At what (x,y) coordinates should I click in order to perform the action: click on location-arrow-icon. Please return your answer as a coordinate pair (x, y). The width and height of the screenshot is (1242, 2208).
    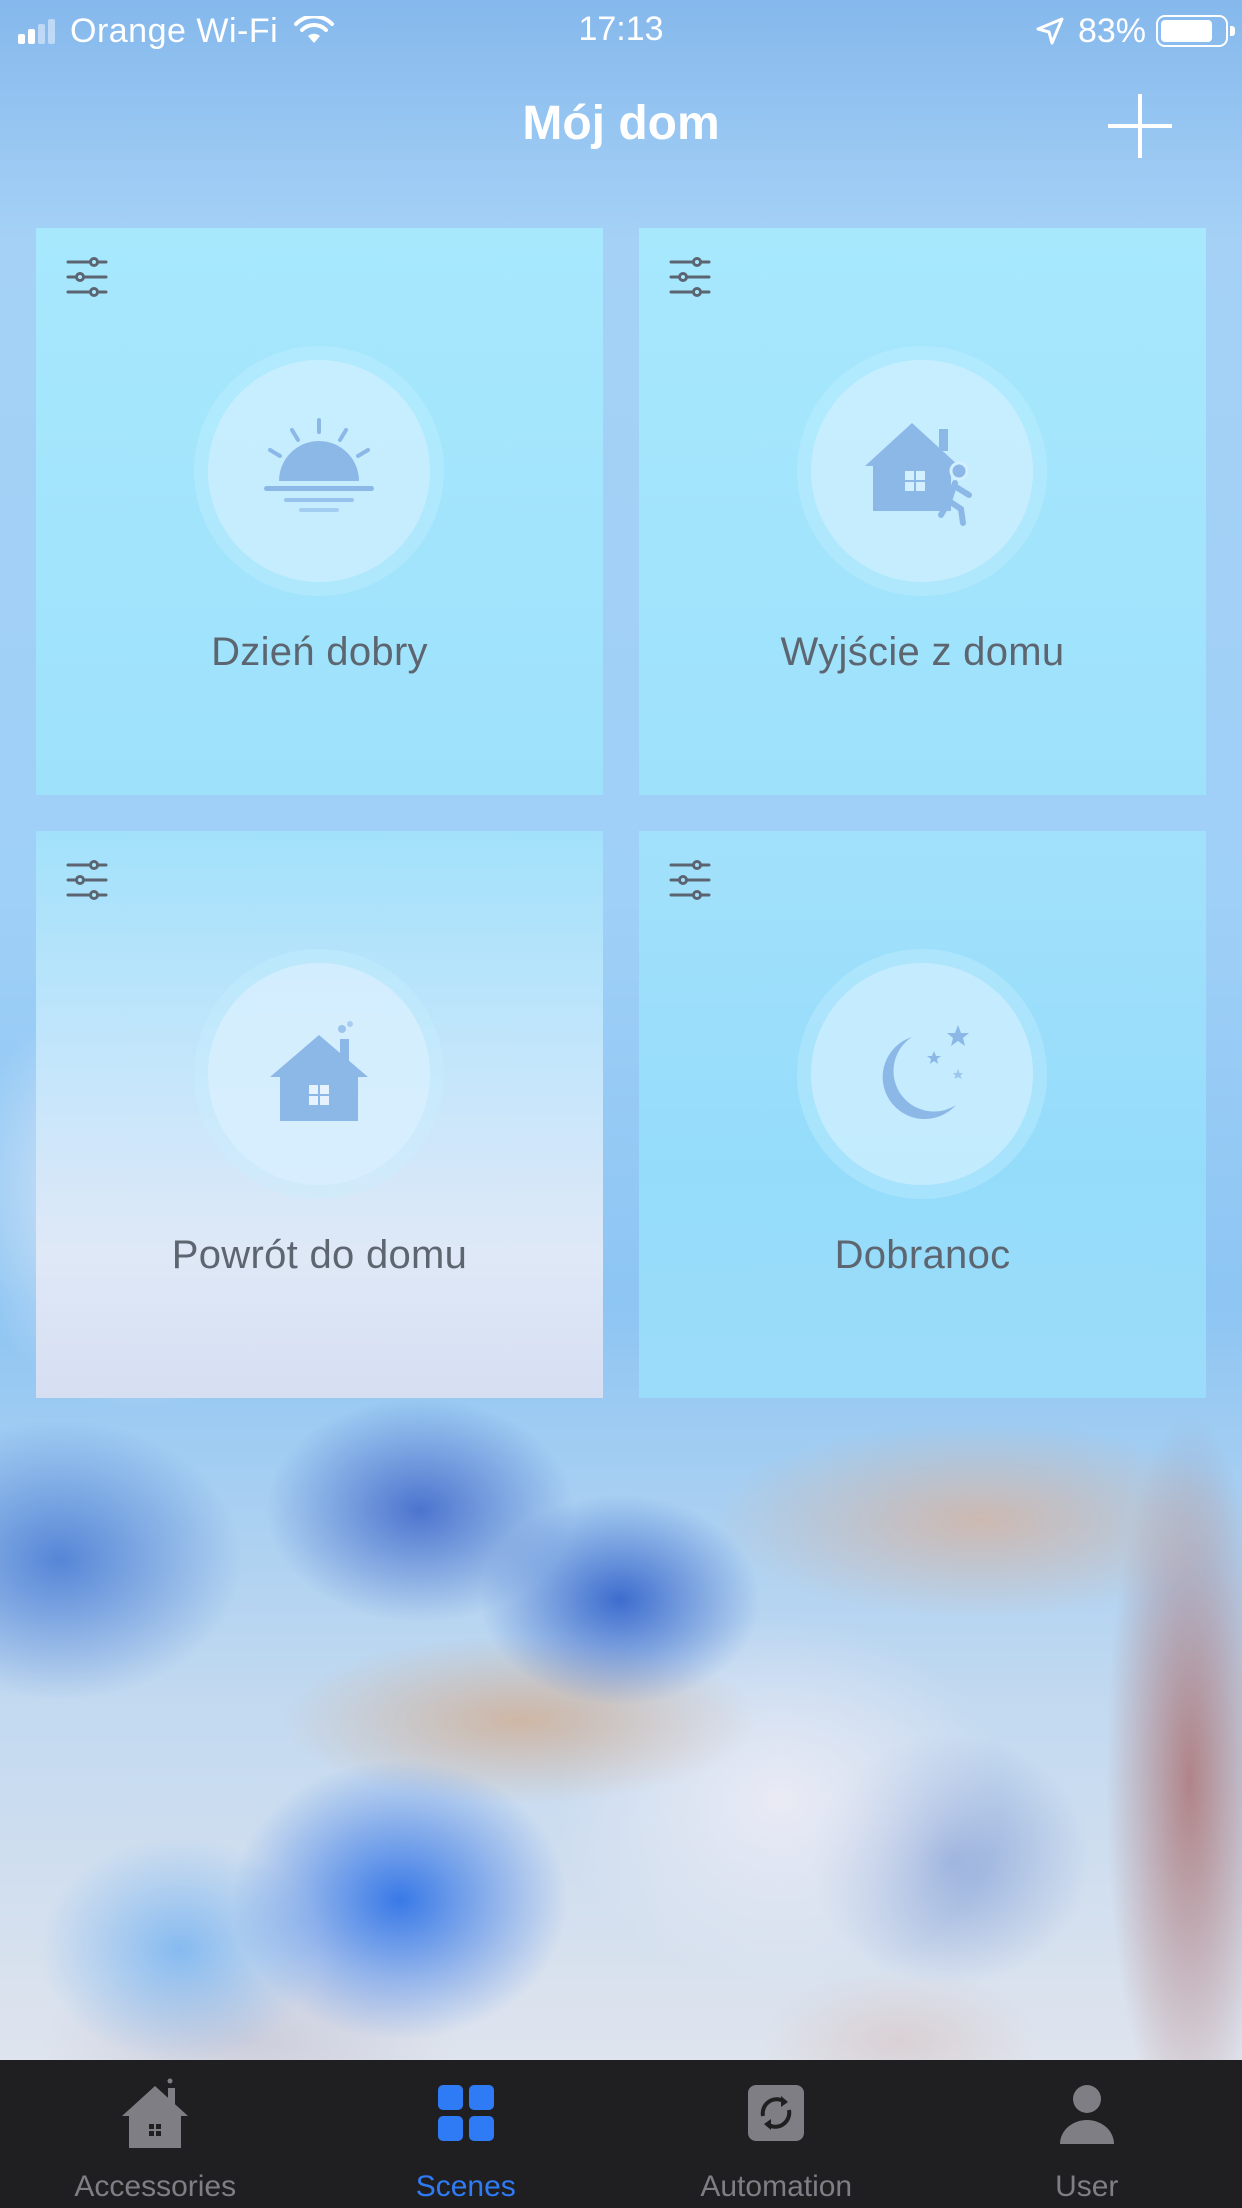
    Looking at the image, I should click on (1050, 31).